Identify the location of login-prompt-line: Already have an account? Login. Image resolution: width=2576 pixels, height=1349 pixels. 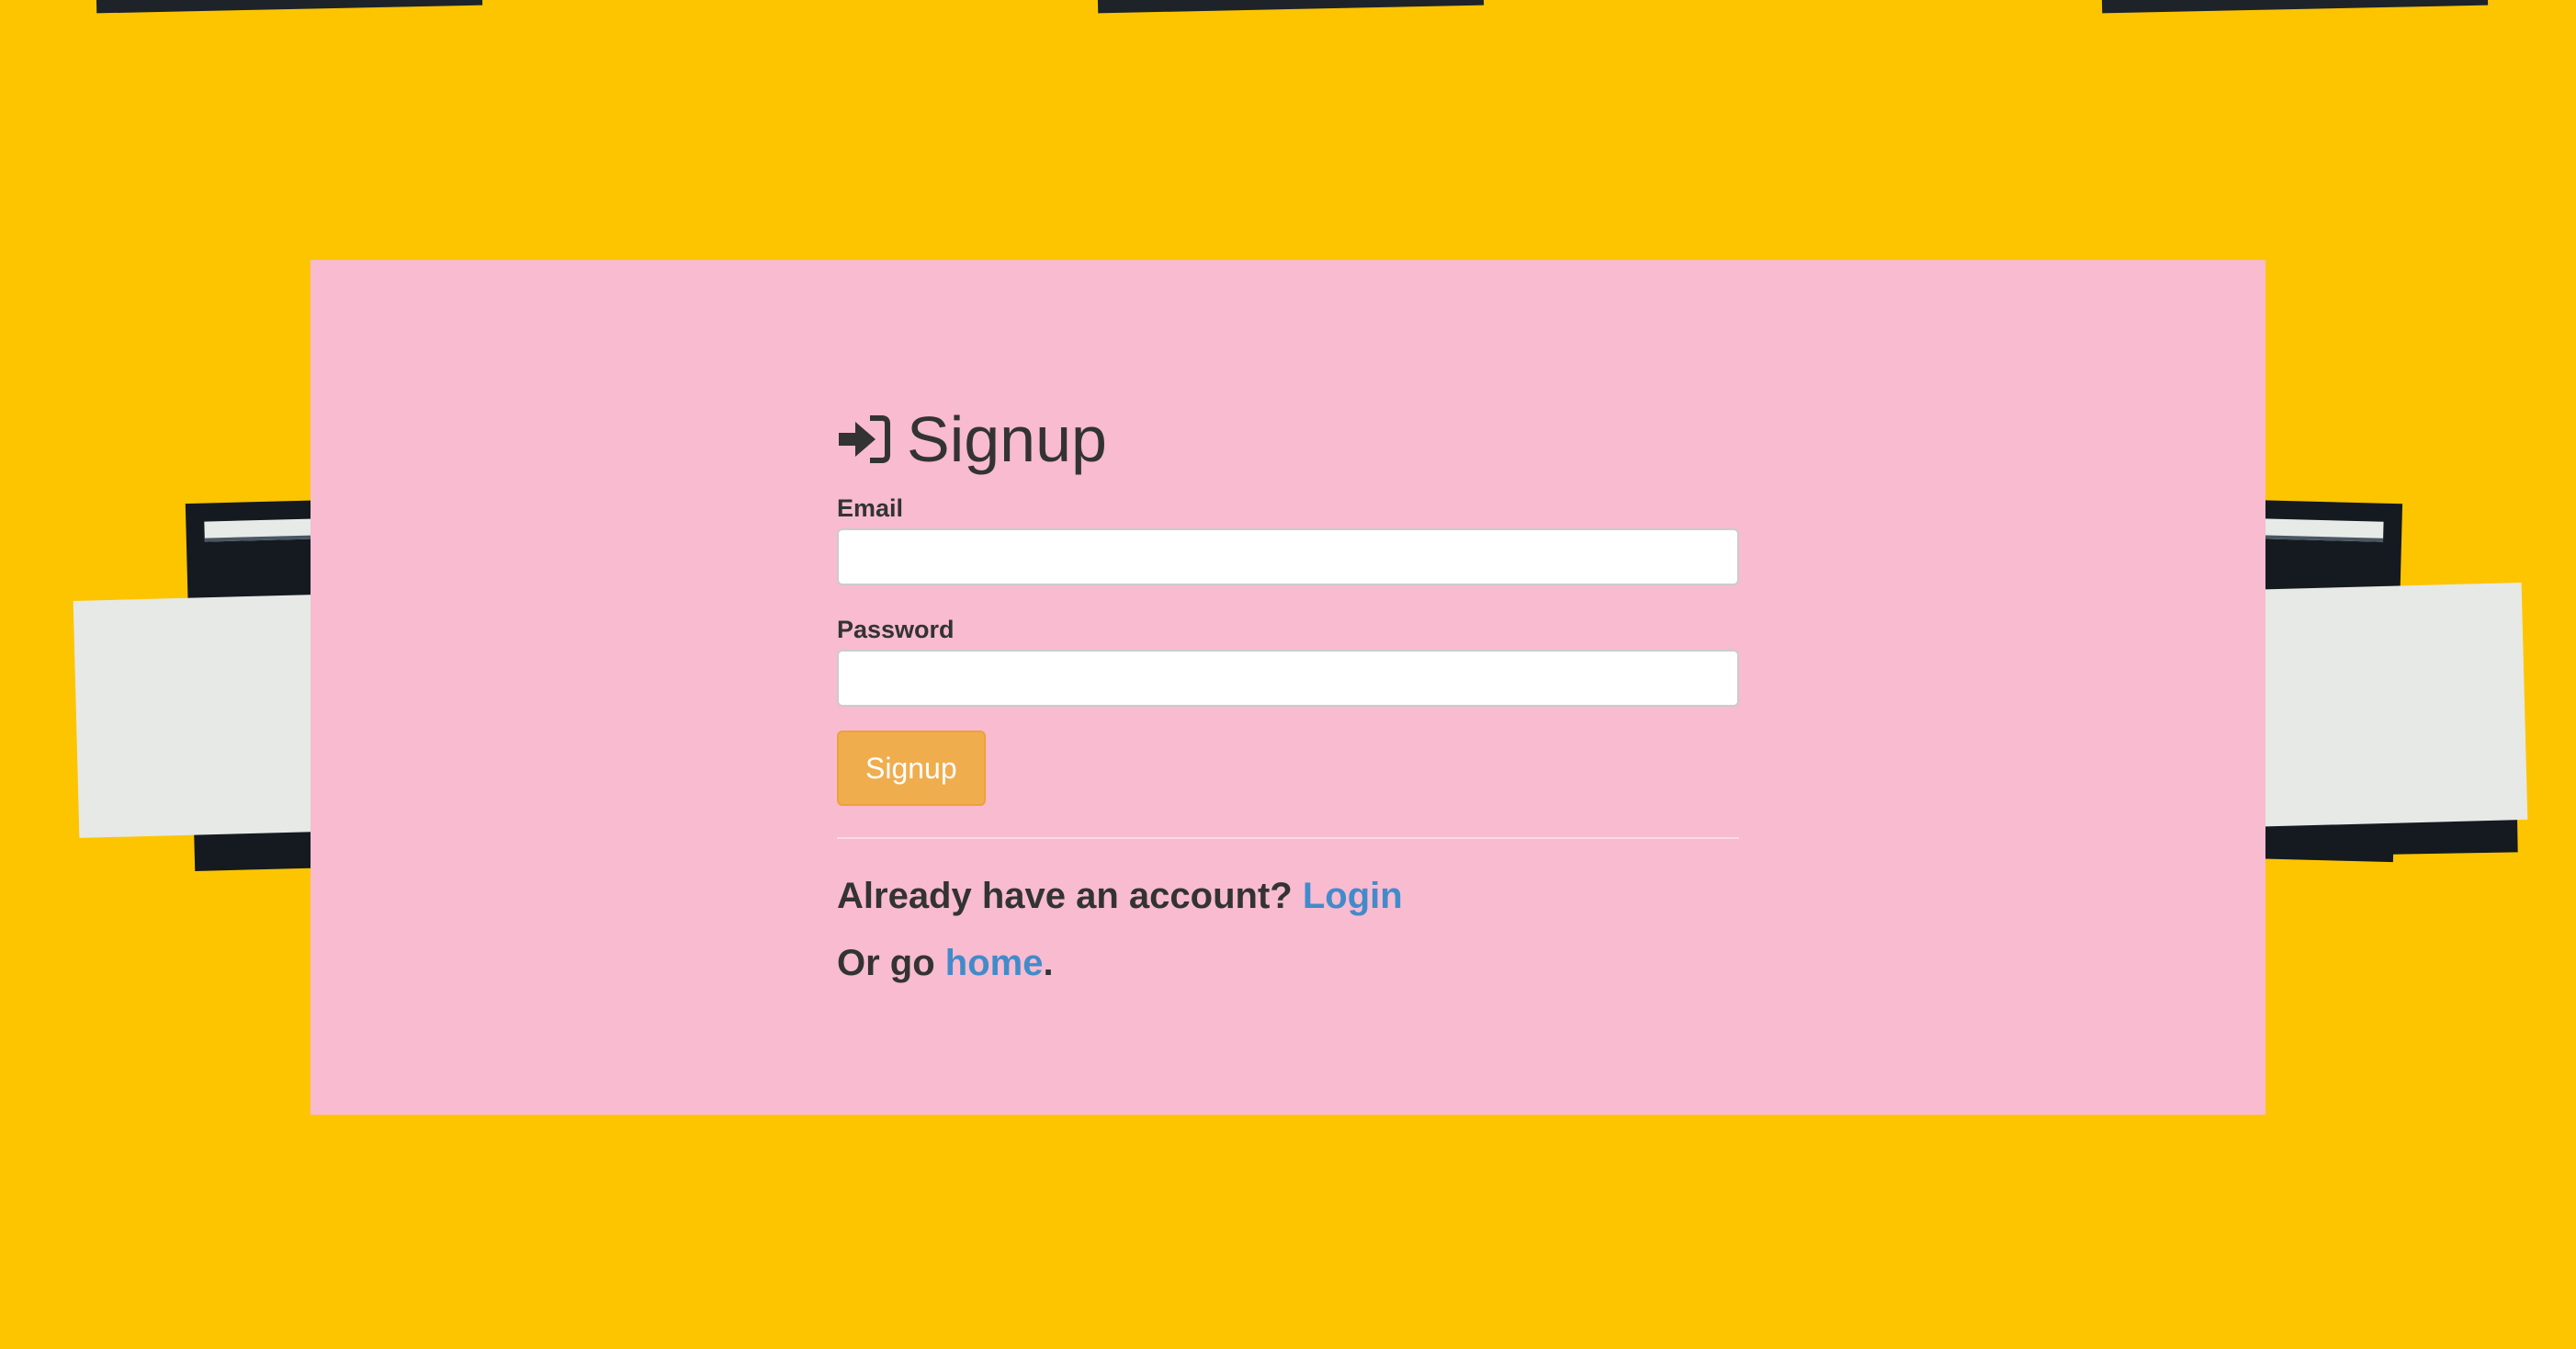
(1288, 897).